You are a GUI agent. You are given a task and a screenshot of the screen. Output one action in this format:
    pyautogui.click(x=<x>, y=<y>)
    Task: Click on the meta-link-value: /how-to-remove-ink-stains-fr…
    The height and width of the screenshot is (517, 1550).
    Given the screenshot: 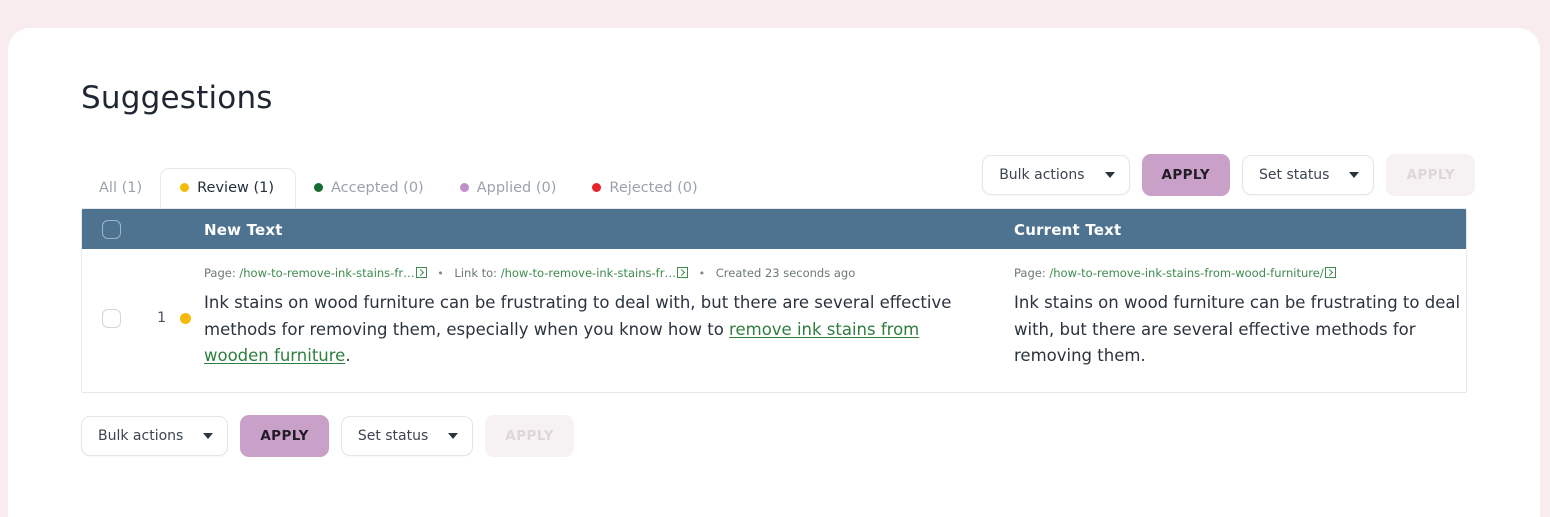 What is the action you would take?
    pyautogui.click(x=588, y=273)
    